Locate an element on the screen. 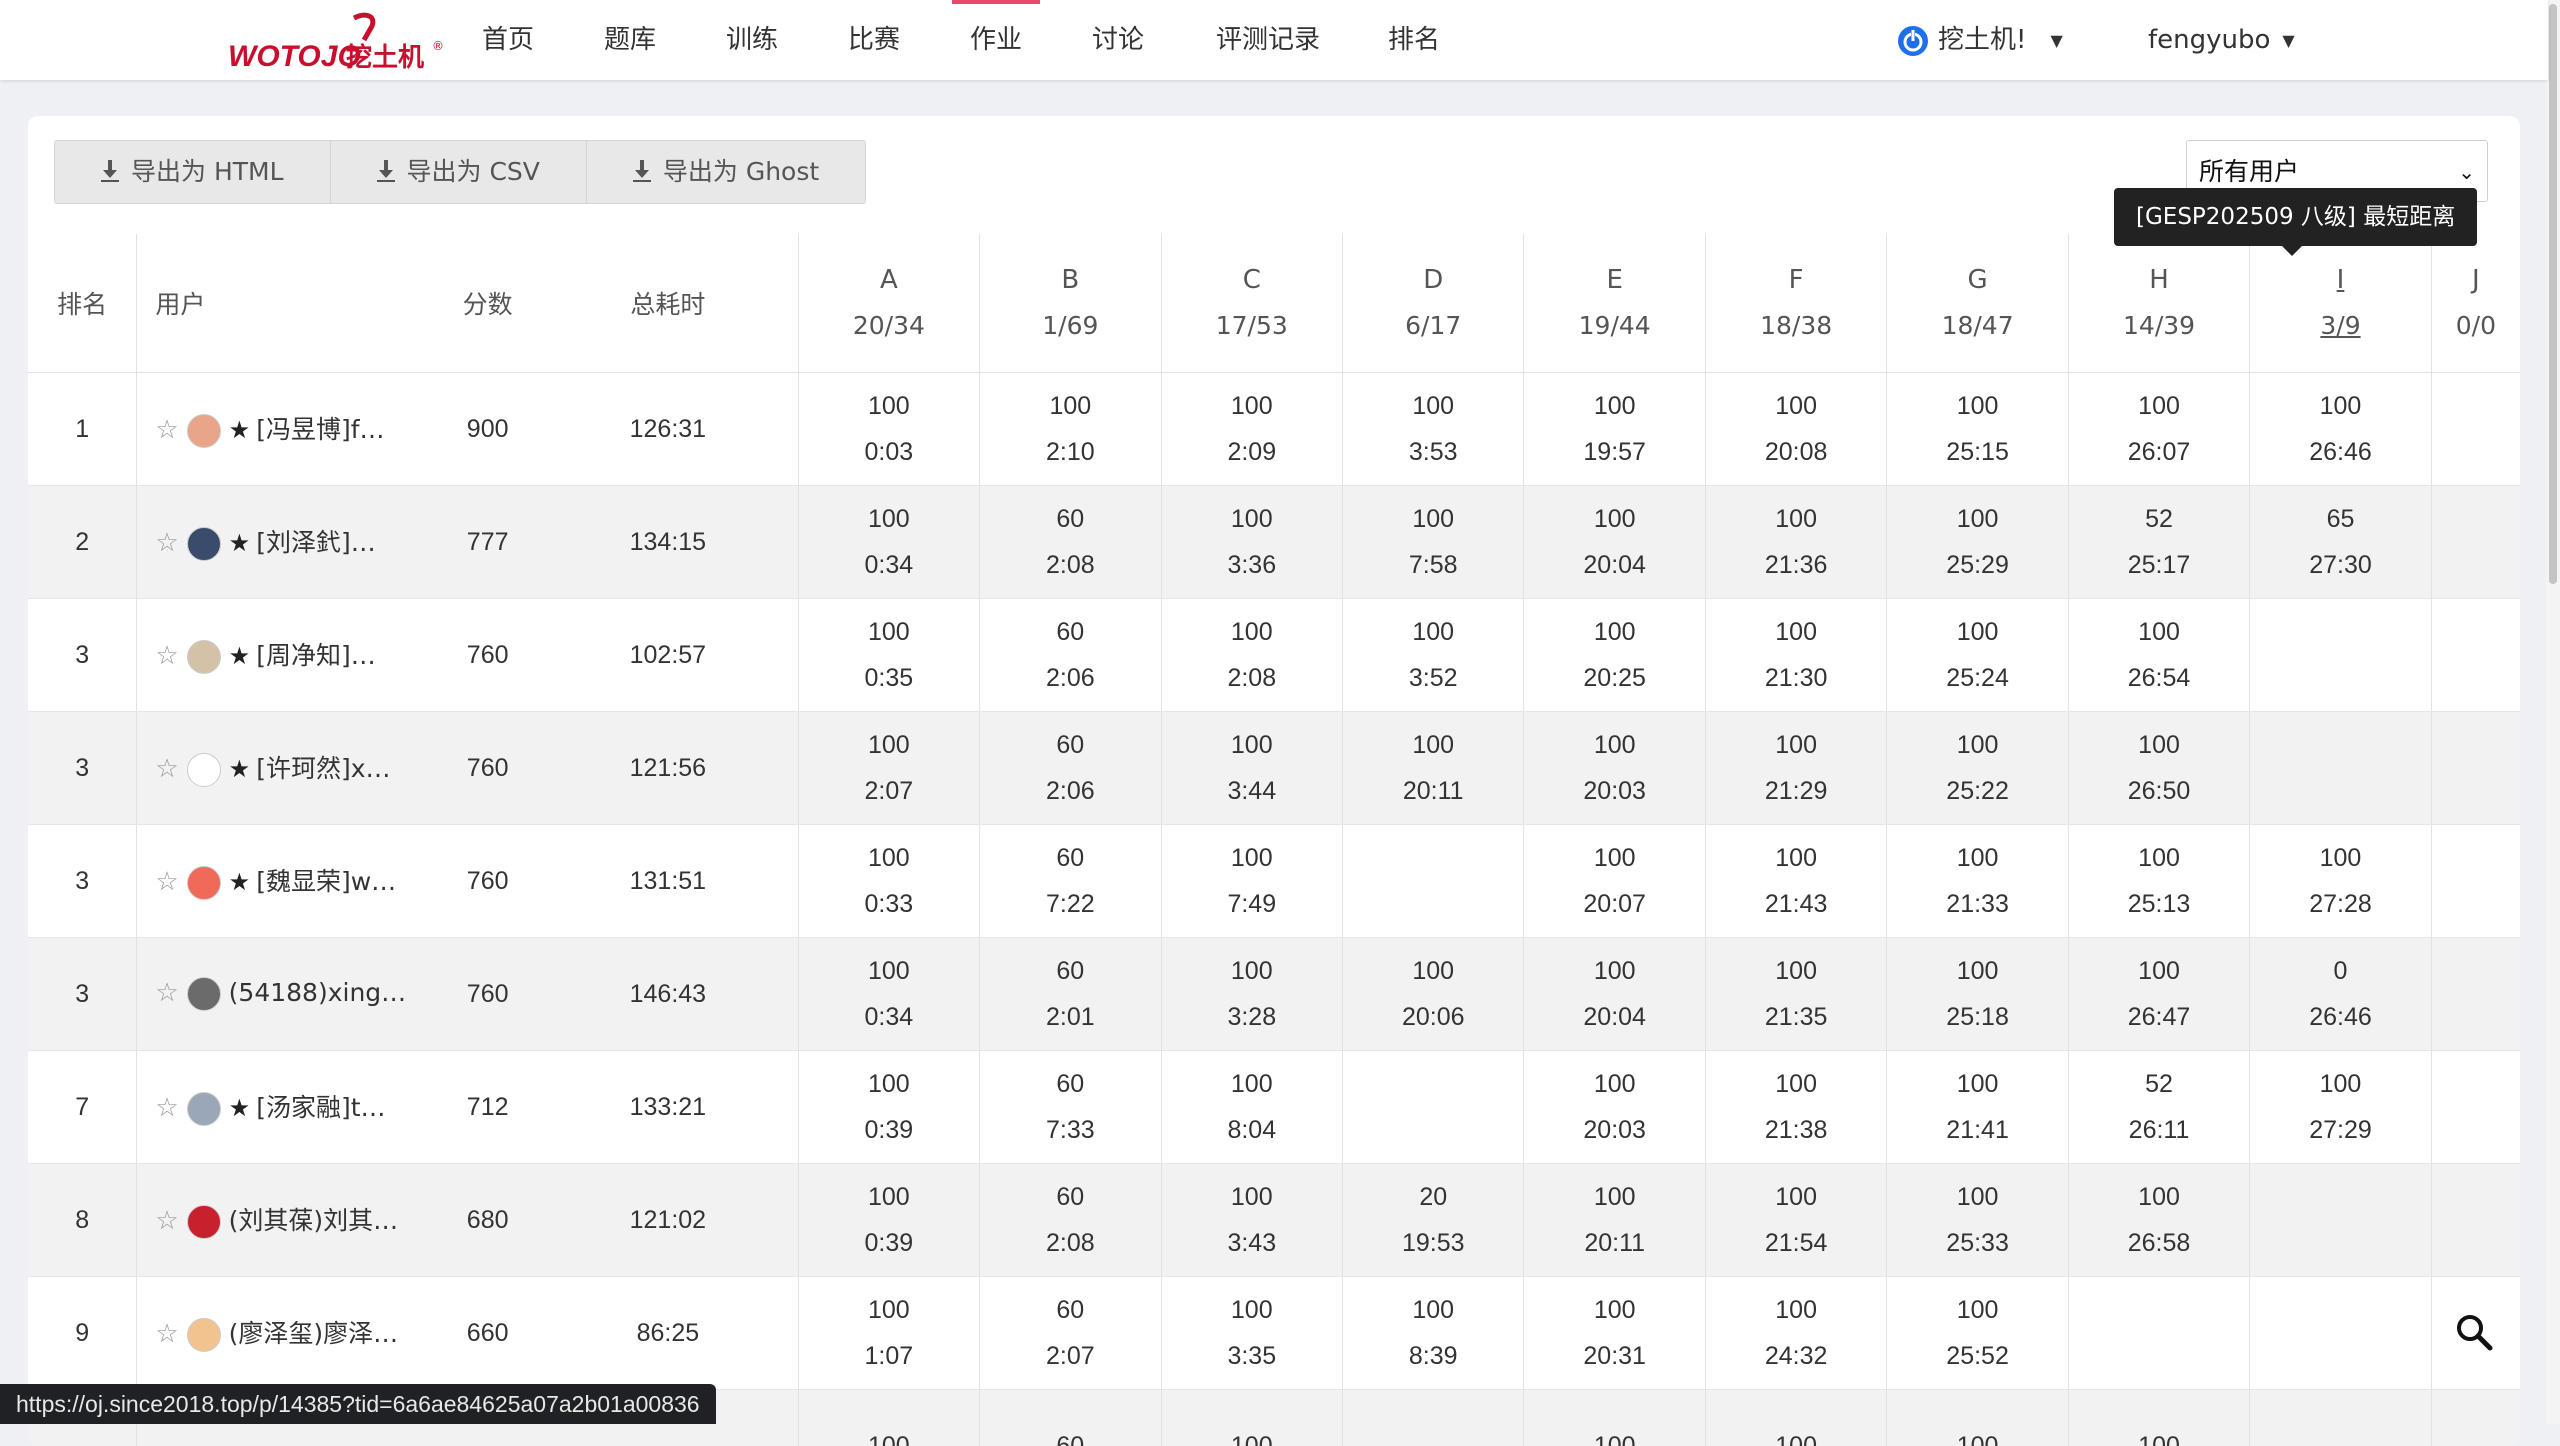 Image resolution: width=2560 pixels, height=1446 pixels. problem-result-cell: 10020:25 is located at coordinates (1614, 655).